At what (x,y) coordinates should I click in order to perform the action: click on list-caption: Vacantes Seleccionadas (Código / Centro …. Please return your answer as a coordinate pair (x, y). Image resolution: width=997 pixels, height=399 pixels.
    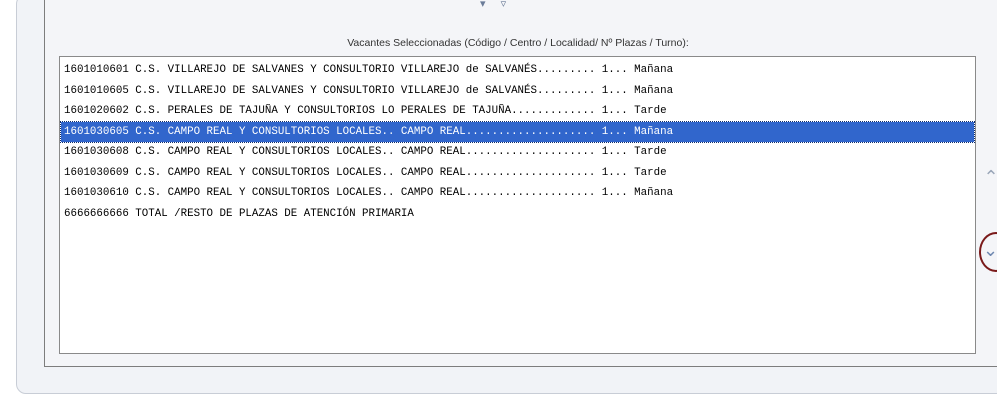
    Looking at the image, I should click on (518, 43).